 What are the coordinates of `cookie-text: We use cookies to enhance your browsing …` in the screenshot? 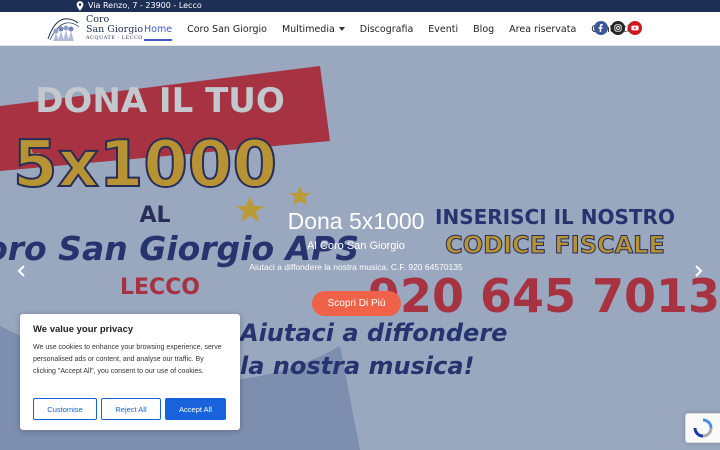 It's located at (127, 359).